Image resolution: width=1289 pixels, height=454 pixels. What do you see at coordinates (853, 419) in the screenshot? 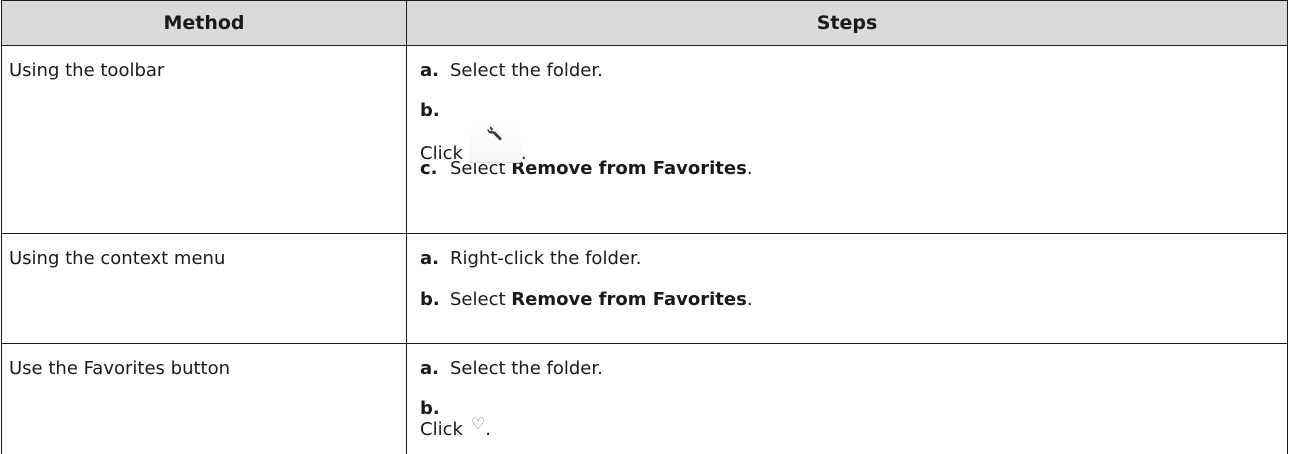
I see `step-item: b. Click ♡.` at bounding box center [853, 419].